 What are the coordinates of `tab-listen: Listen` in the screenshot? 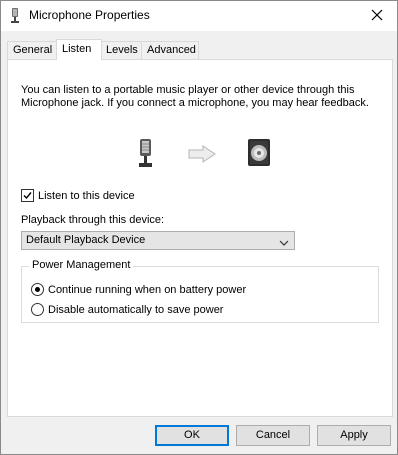 It's located at (79, 49).